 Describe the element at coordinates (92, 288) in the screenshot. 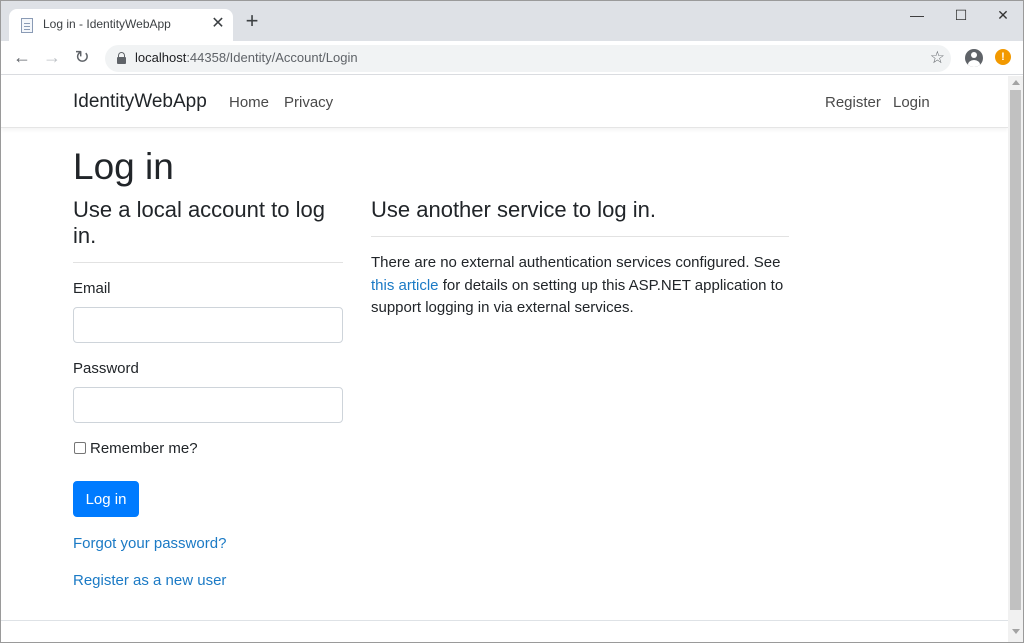

I see `email-label: Email` at that location.